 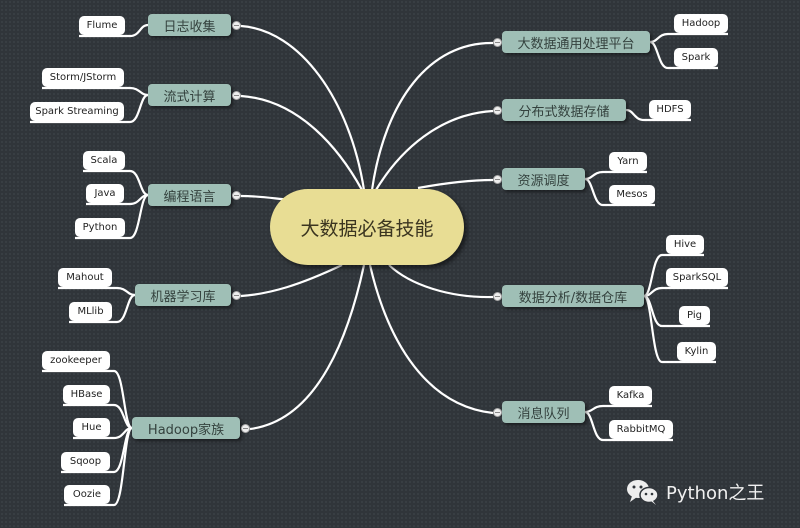 I want to click on leaf-label: Java, so click(x=105, y=193).